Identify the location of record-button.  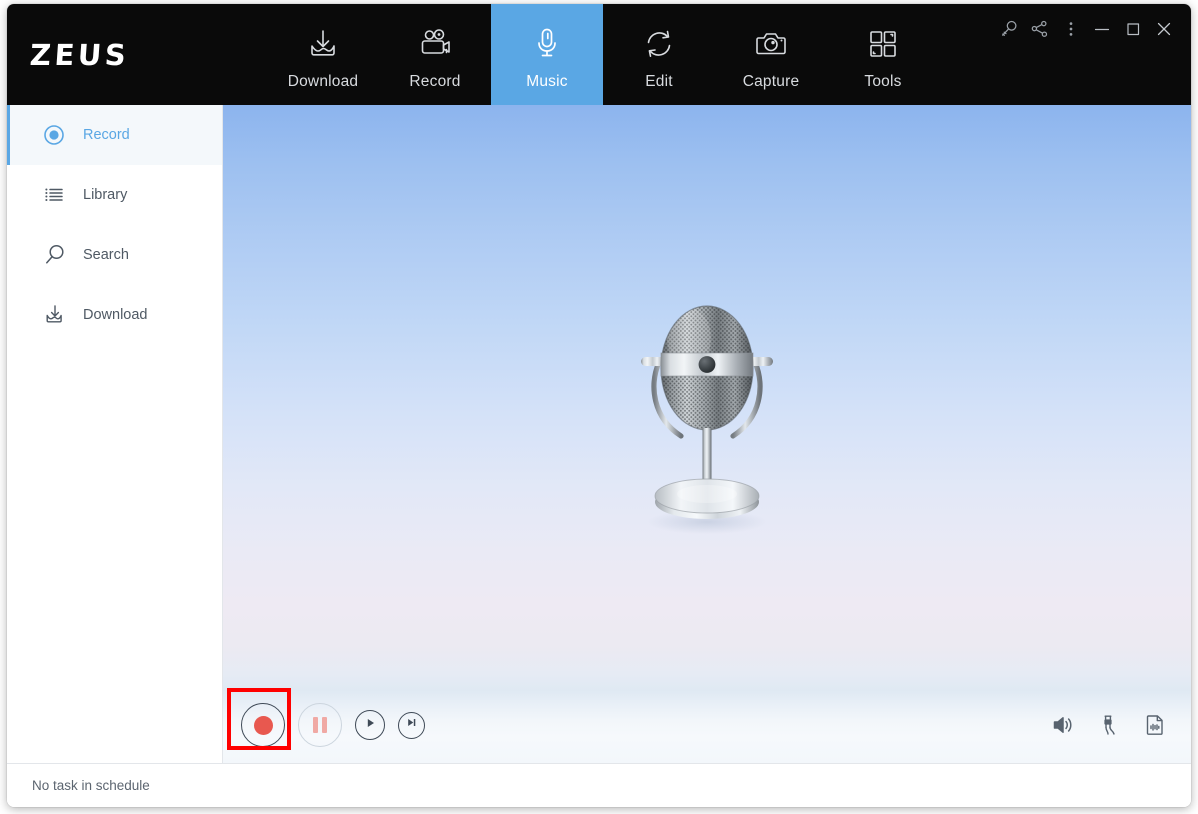
(263, 725).